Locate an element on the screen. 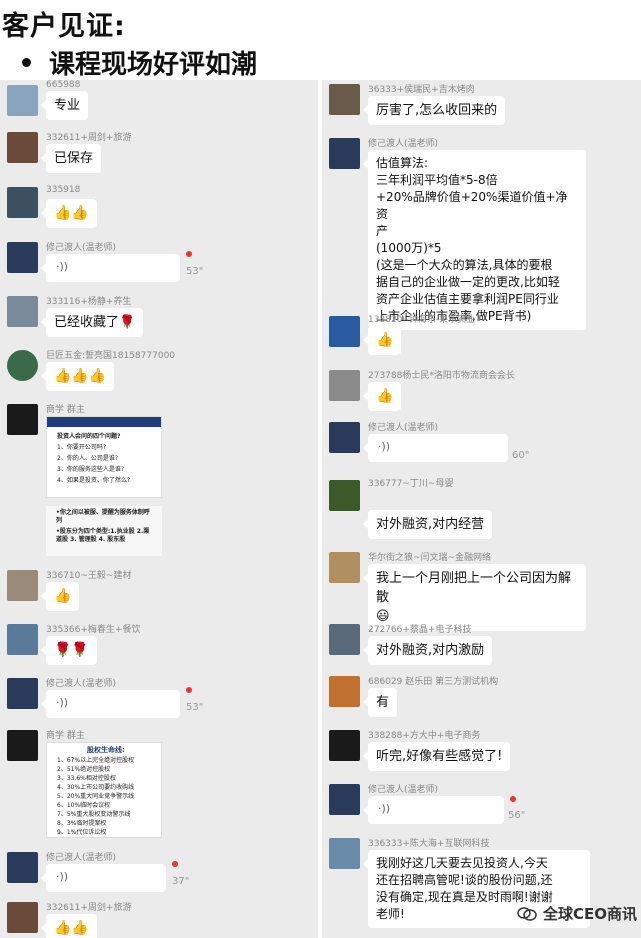  message-bubble: 已保存 is located at coordinates (71, 158).